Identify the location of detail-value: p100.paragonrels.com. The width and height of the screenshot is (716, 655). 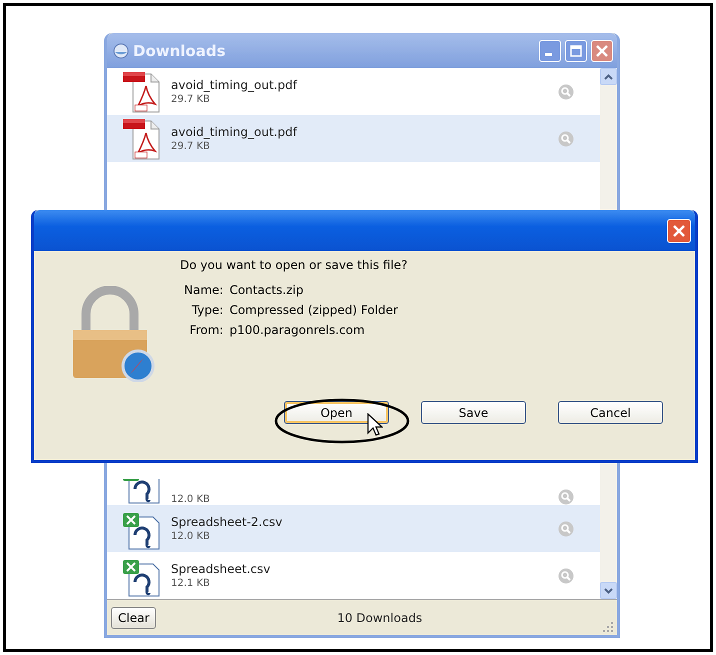
(297, 330).